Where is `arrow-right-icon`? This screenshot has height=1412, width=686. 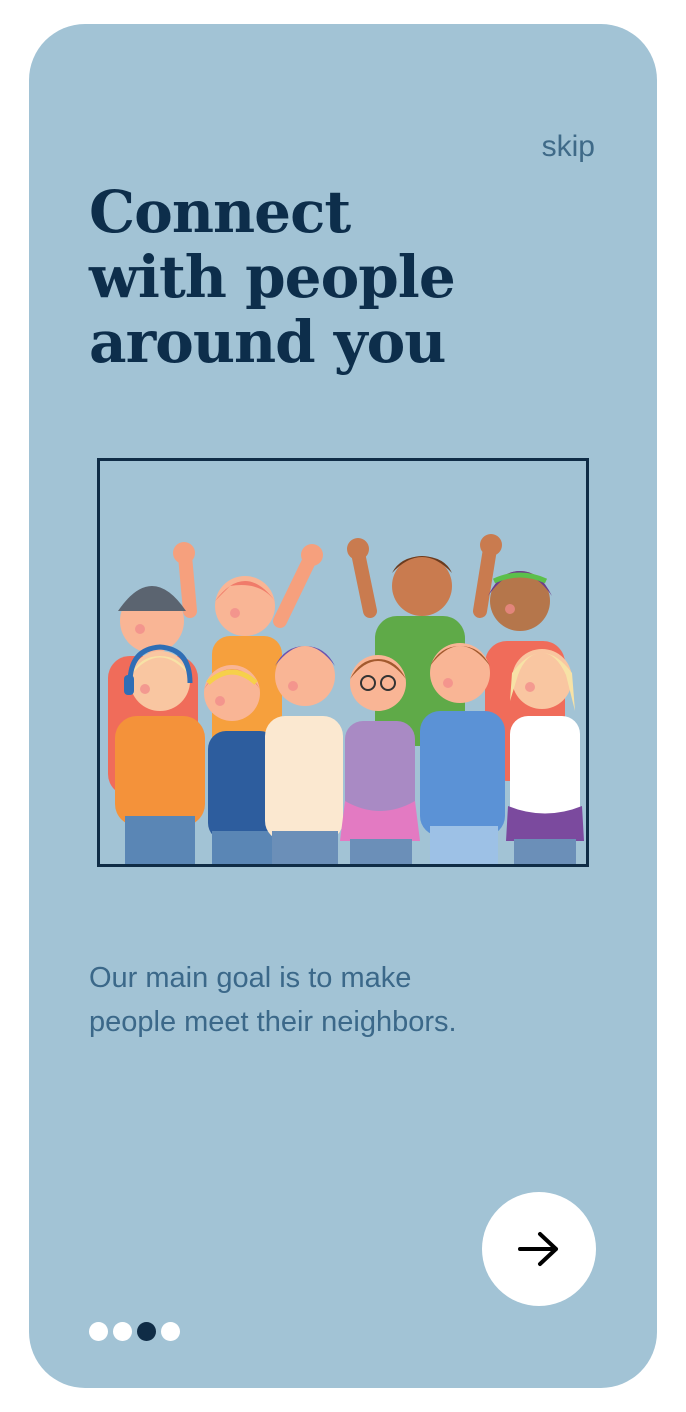 arrow-right-icon is located at coordinates (538, 1249).